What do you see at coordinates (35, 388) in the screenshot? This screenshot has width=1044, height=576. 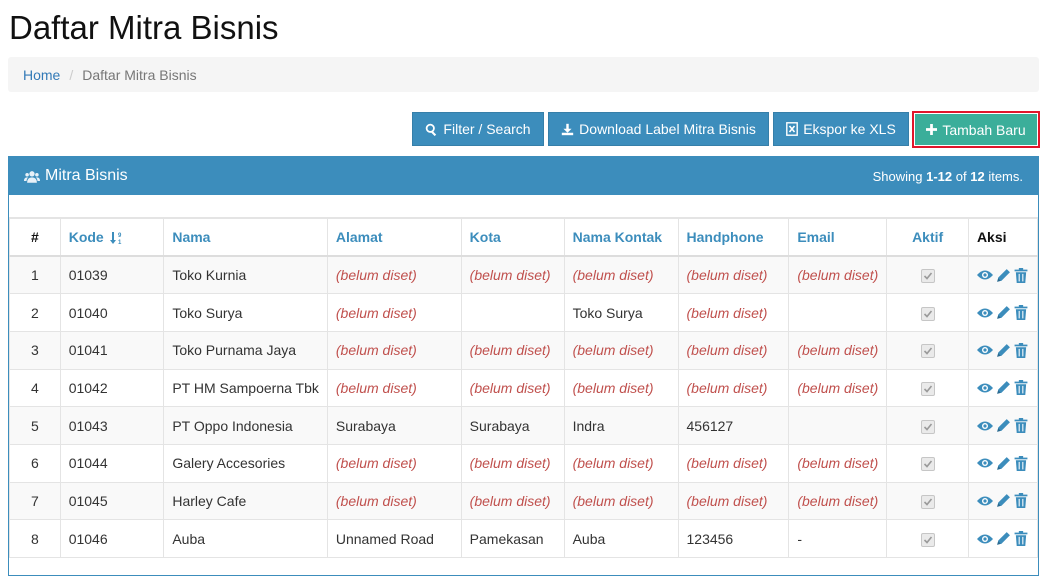 I see `row-number: 4` at bounding box center [35, 388].